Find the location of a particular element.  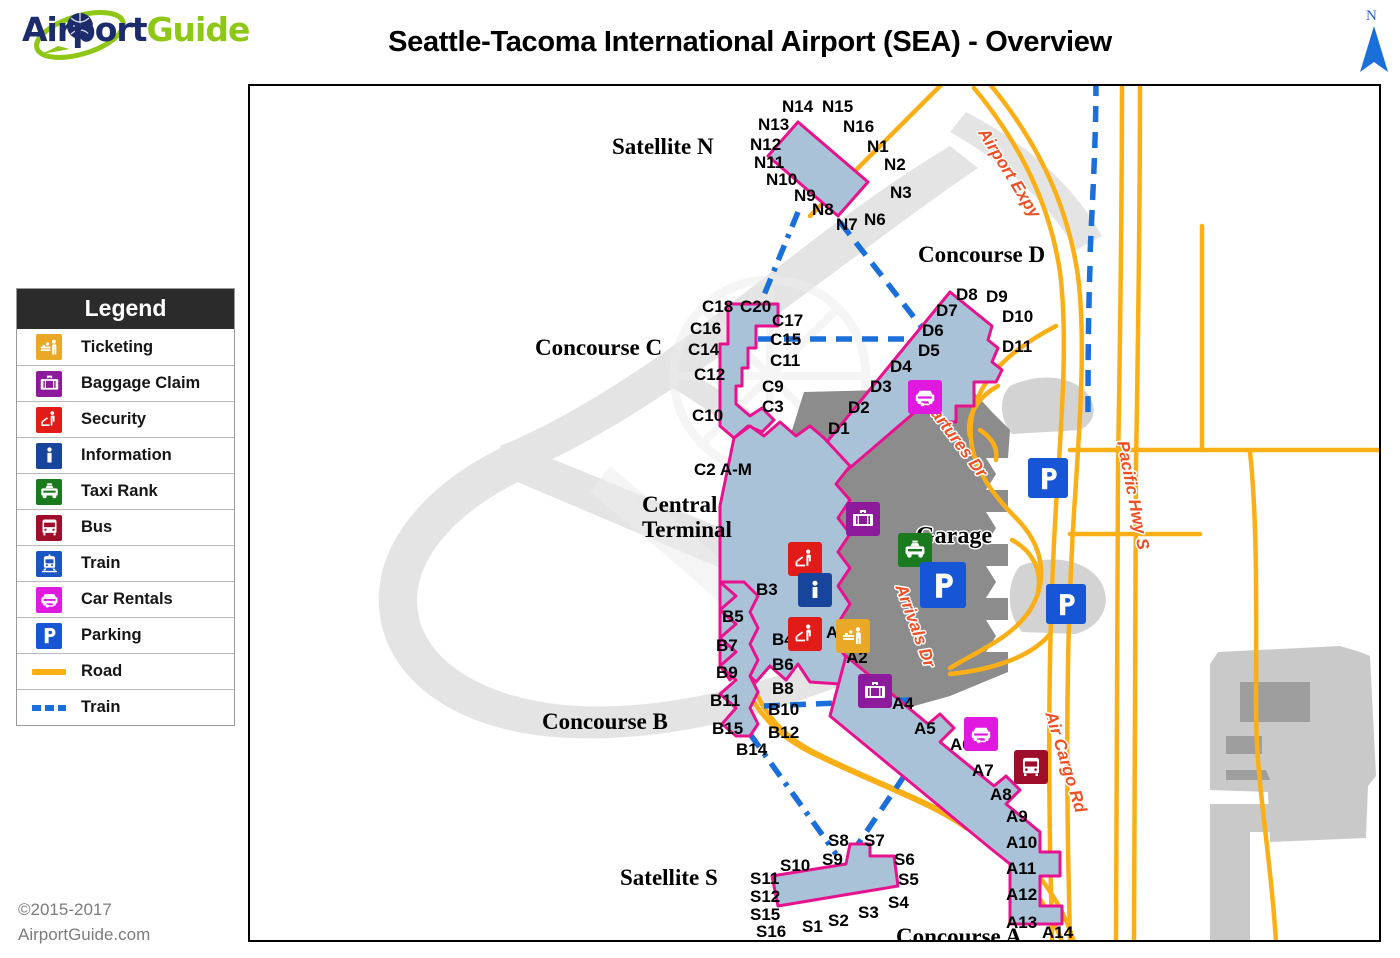

gate-label-b9: B9 is located at coordinates (727, 672).